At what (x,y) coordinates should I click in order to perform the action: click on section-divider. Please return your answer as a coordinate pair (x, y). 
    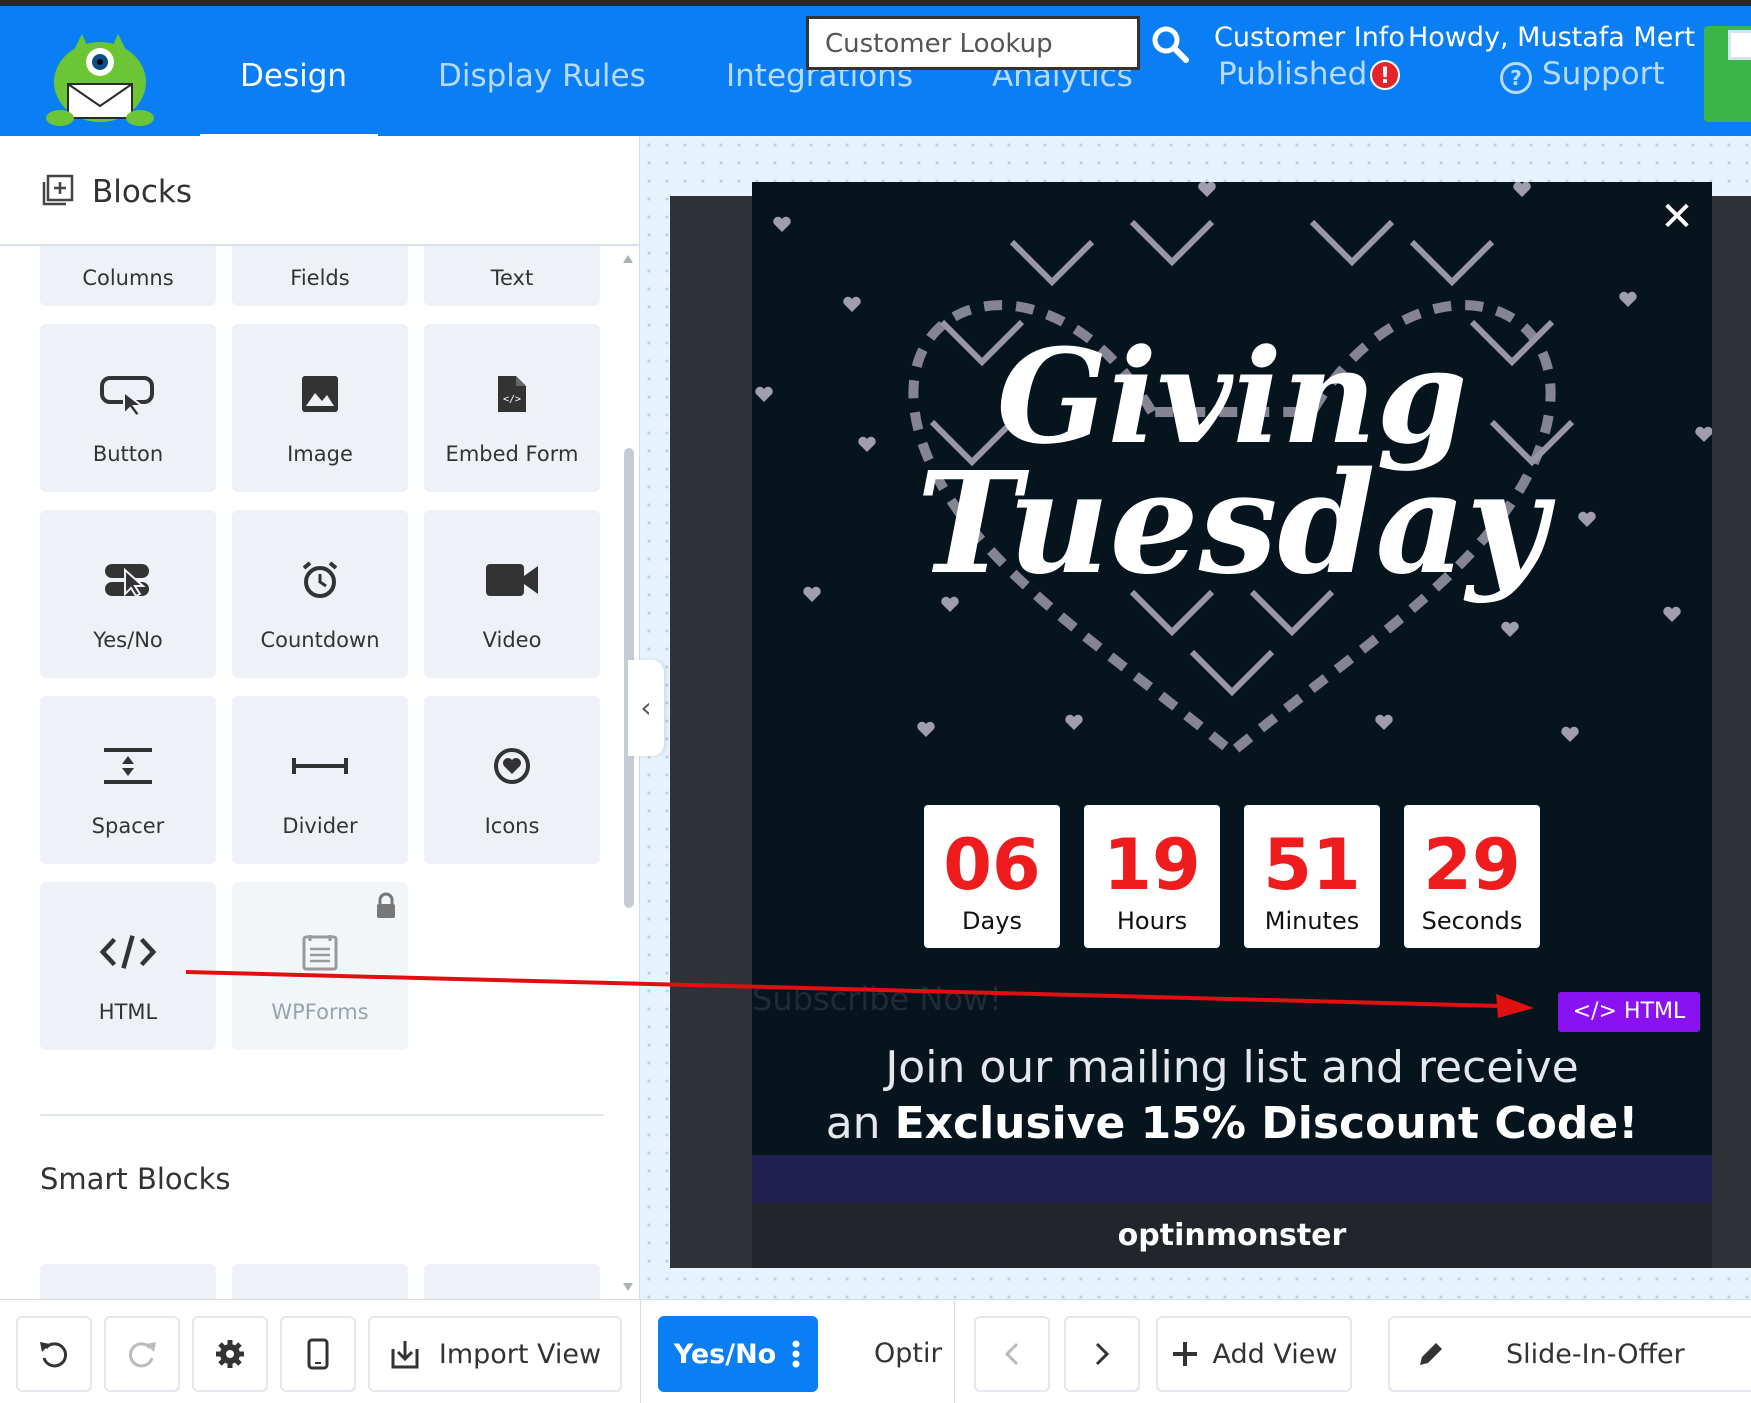
    Looking at the image, I should click on (322, 1115).